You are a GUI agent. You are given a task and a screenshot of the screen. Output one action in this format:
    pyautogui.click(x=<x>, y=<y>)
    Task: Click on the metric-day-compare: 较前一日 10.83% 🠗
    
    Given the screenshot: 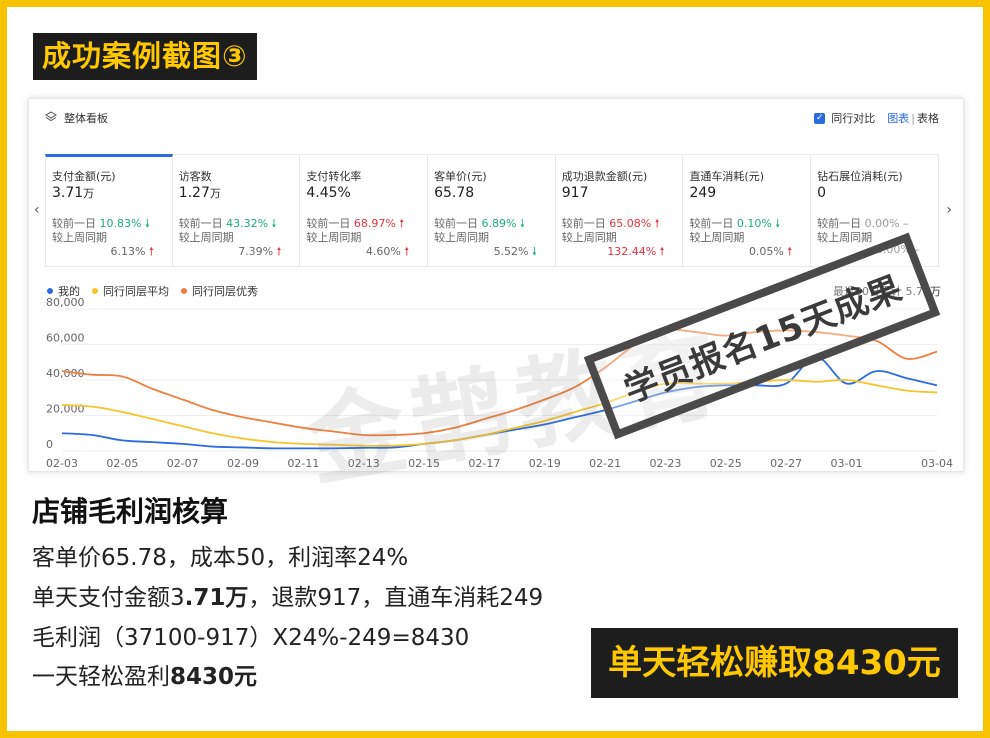 What is the action you would take?
    pyautogui.click(x=112, y=222)
    